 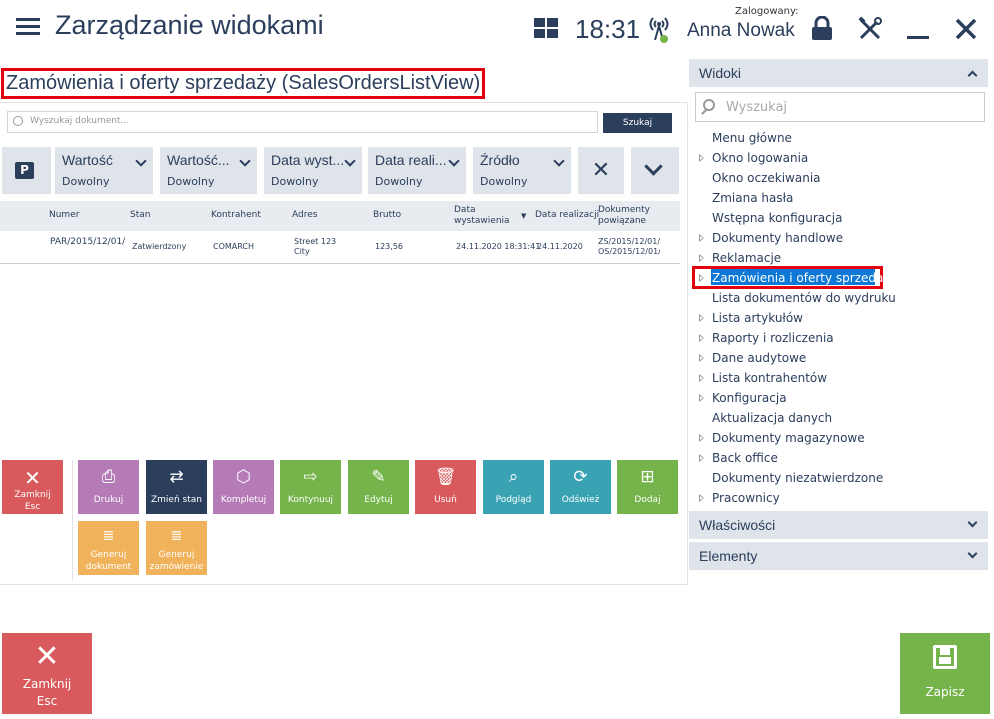 What do you see at coordinates (378, 477) in the screenshot?
I see `edit-icon: ✎` at bounding box center [378, 477].